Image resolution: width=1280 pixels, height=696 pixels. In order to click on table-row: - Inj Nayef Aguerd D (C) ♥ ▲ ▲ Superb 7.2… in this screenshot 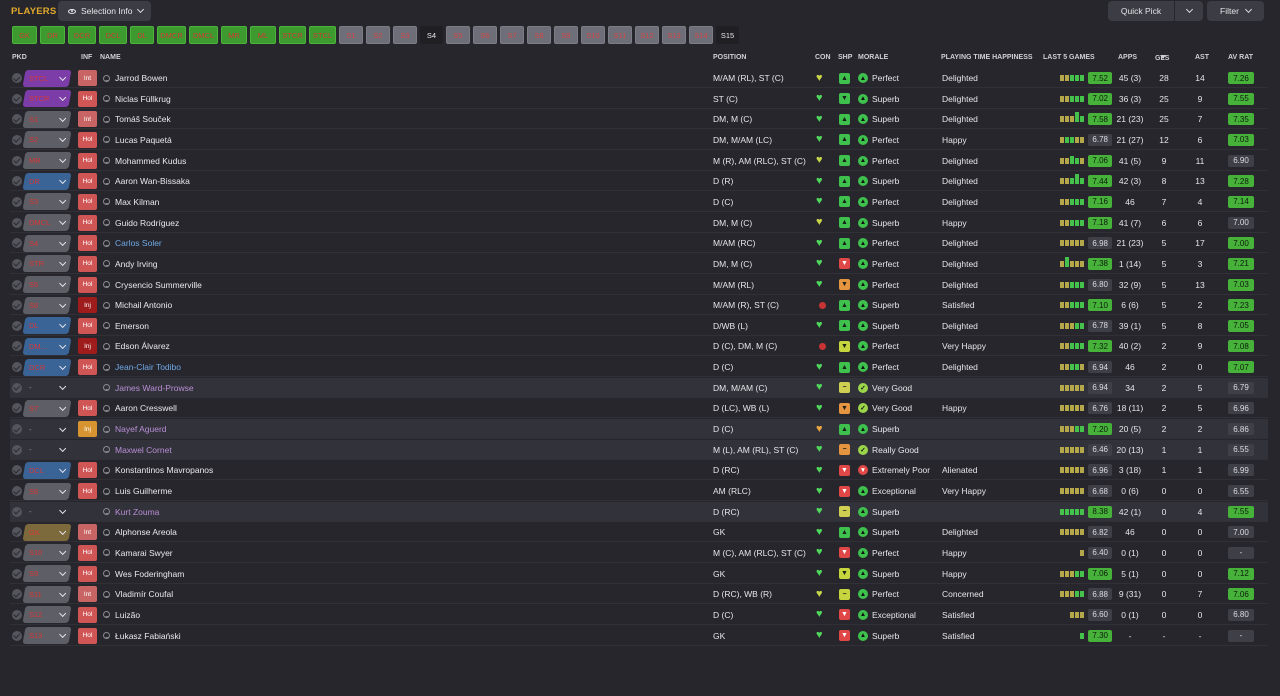, I will do `click(639, 429)`.